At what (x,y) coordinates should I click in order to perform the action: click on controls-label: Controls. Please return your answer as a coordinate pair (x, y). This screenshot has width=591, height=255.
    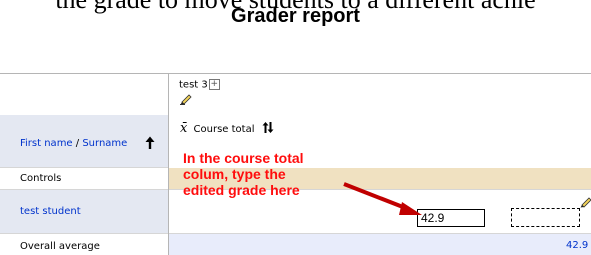
    Looking at the image, I should click on (41, 178).